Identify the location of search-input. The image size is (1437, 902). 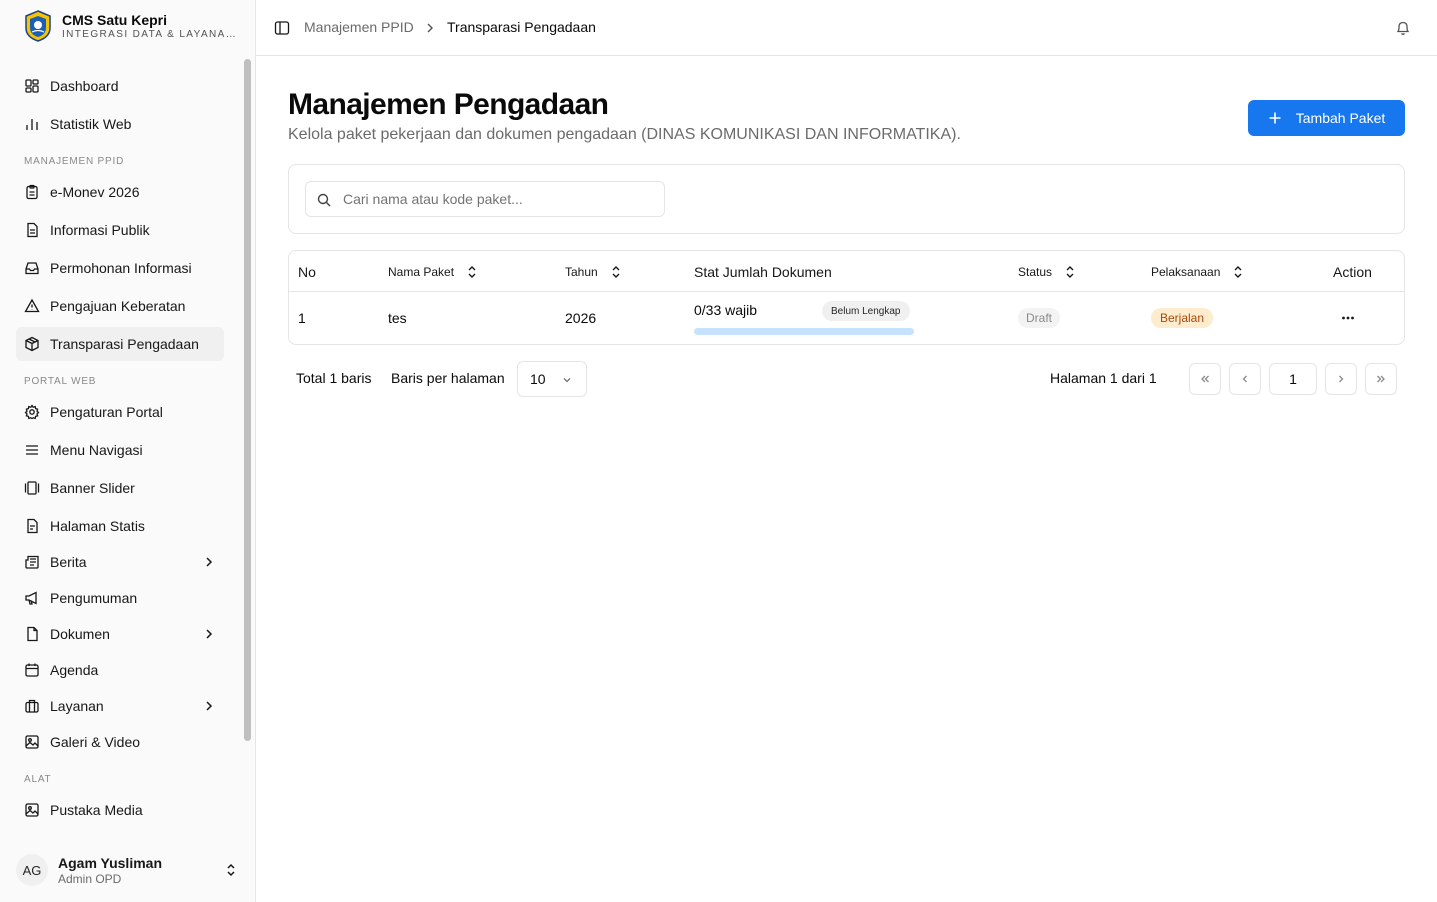
(503, 199).